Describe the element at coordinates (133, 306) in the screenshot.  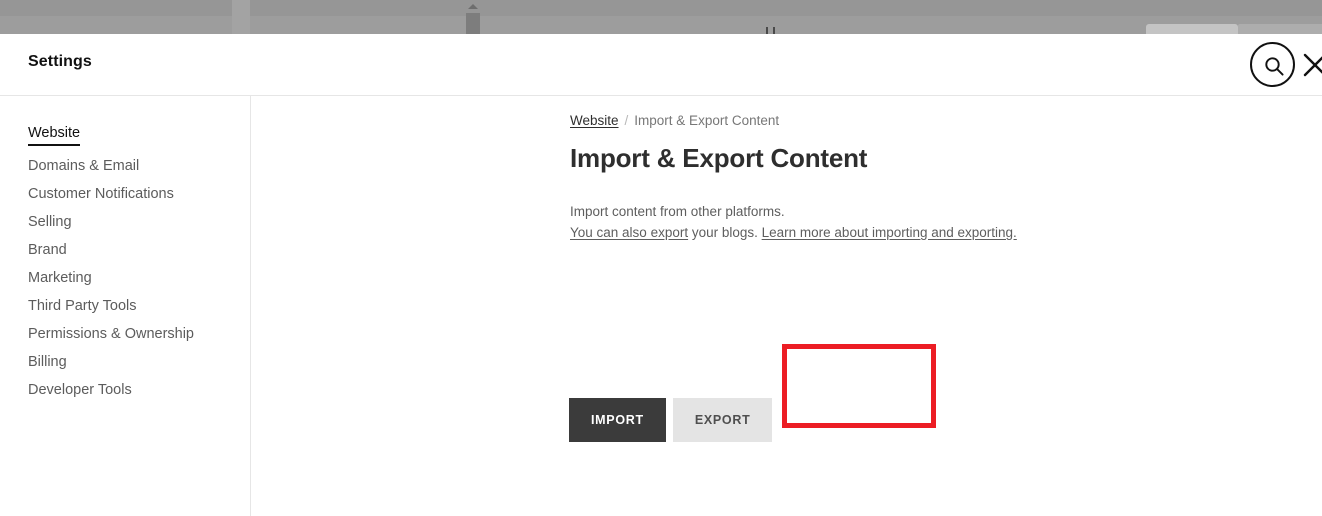
I see `sidebar-item-third-party-tools: Third Party Tools` at that location.